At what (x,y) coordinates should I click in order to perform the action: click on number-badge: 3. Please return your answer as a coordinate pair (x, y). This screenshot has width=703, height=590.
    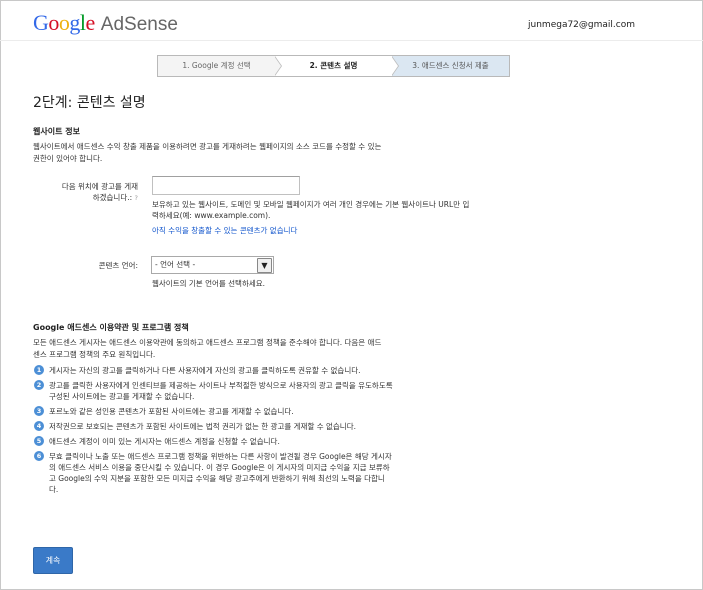
    Looking at the image, I should click on (39, 411).